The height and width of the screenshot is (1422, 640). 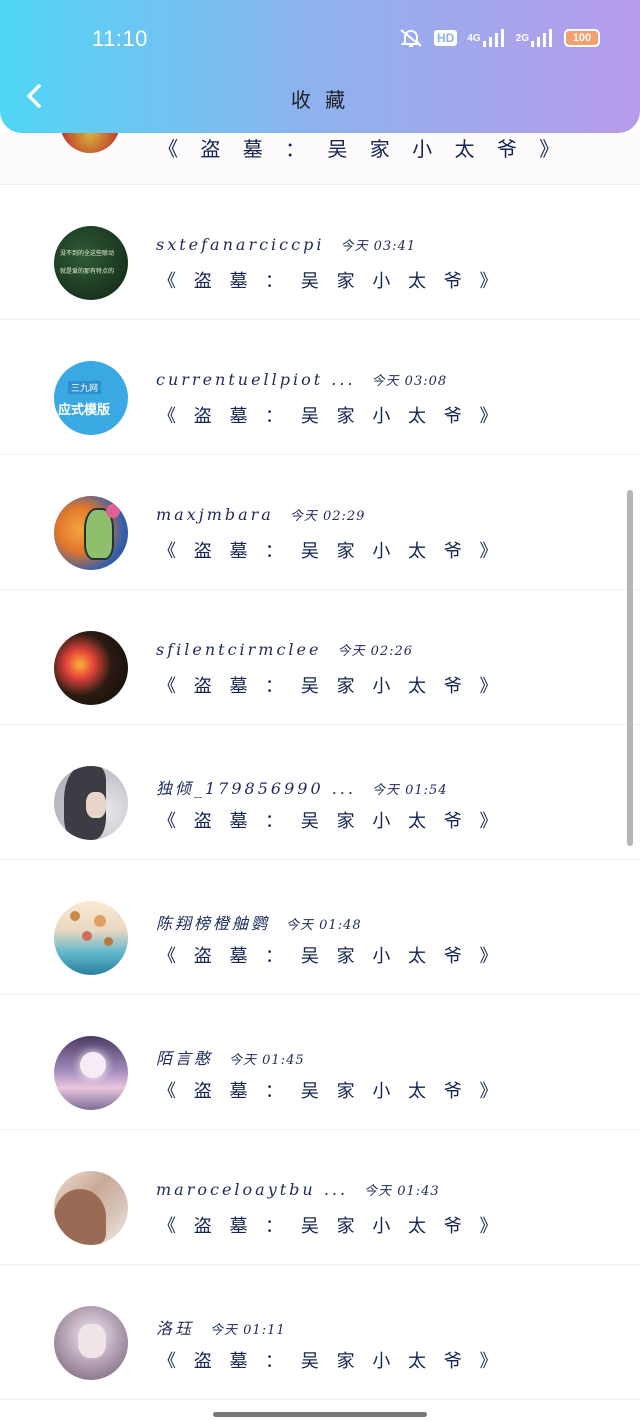 I want to click on scrollbar, so click(x=630, y=668).